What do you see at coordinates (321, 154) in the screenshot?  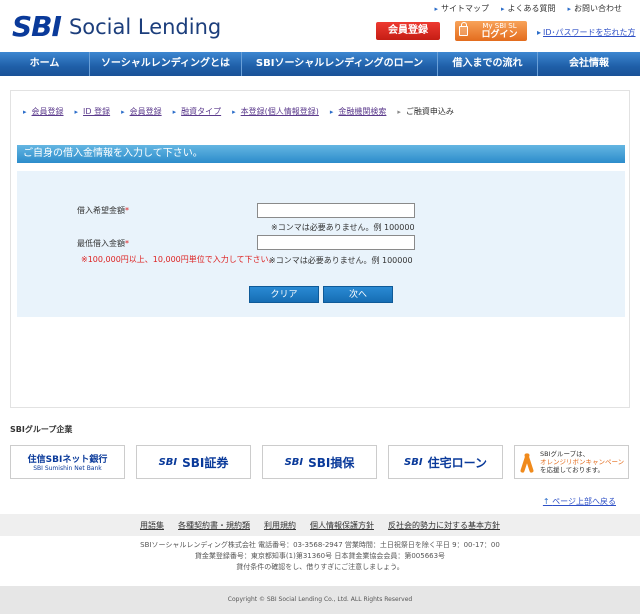 I see `section-title: ご自身の借入金情報を入力して下さい。` at bounding box center [321, 154].